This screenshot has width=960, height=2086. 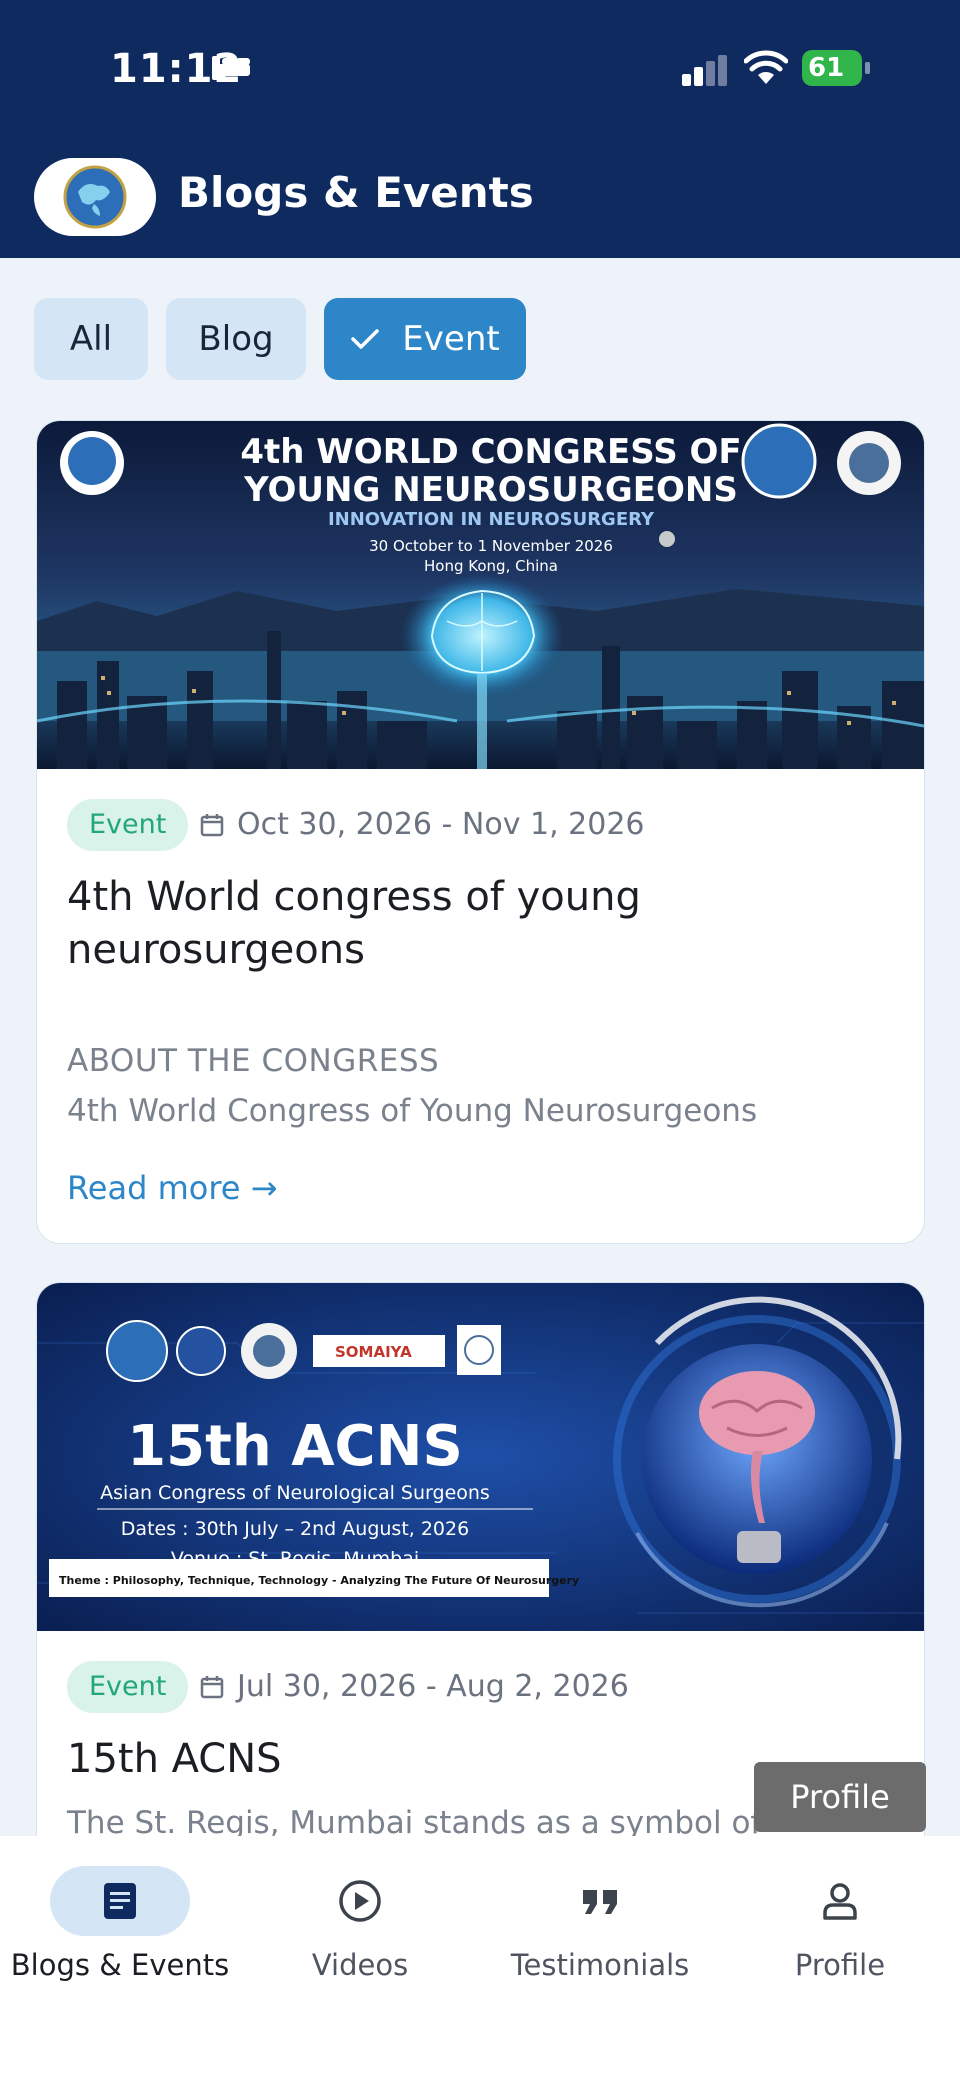 I want to click on event-date: Oct 30, 2026 - Nov 1, 2026, so click(x=422, y=824).